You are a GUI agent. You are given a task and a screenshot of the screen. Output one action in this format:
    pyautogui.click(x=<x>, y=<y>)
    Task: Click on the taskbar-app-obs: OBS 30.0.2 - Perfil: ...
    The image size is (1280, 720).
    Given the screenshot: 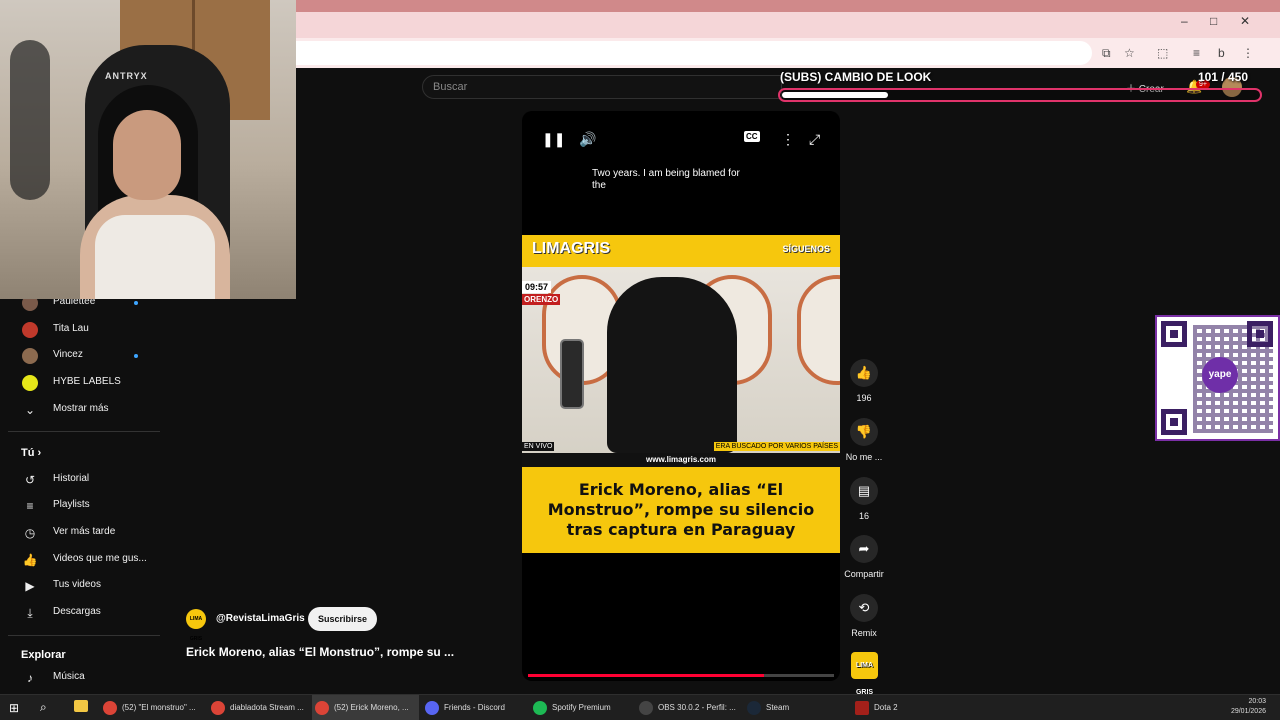 What is the action you would take?
    pyautogui.click(x=689, y=707)
    